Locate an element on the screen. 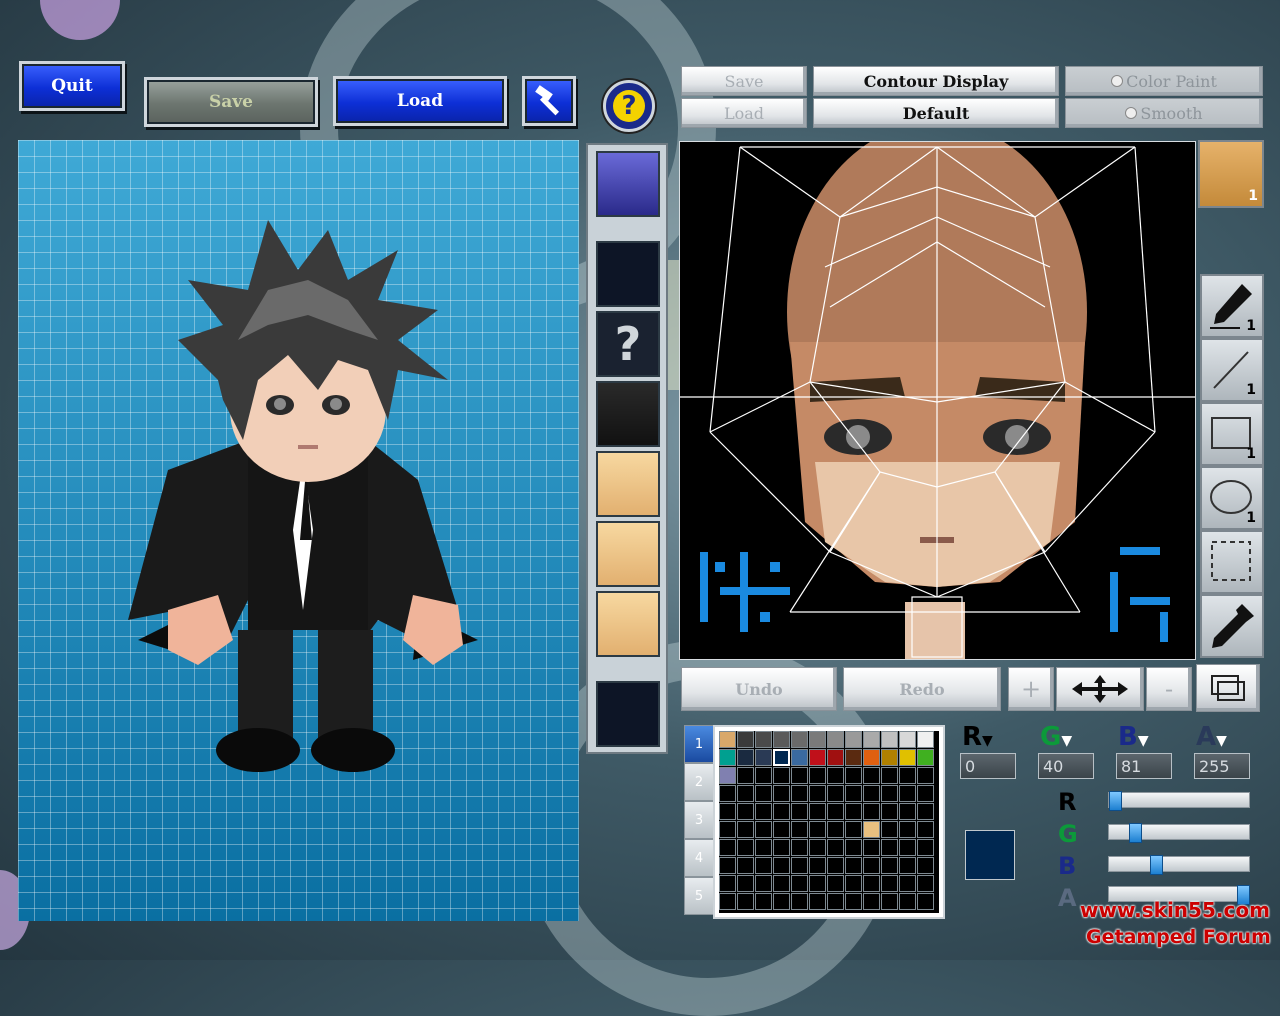  a-channel-label: A▼ is located at coordinates (1211, 737).